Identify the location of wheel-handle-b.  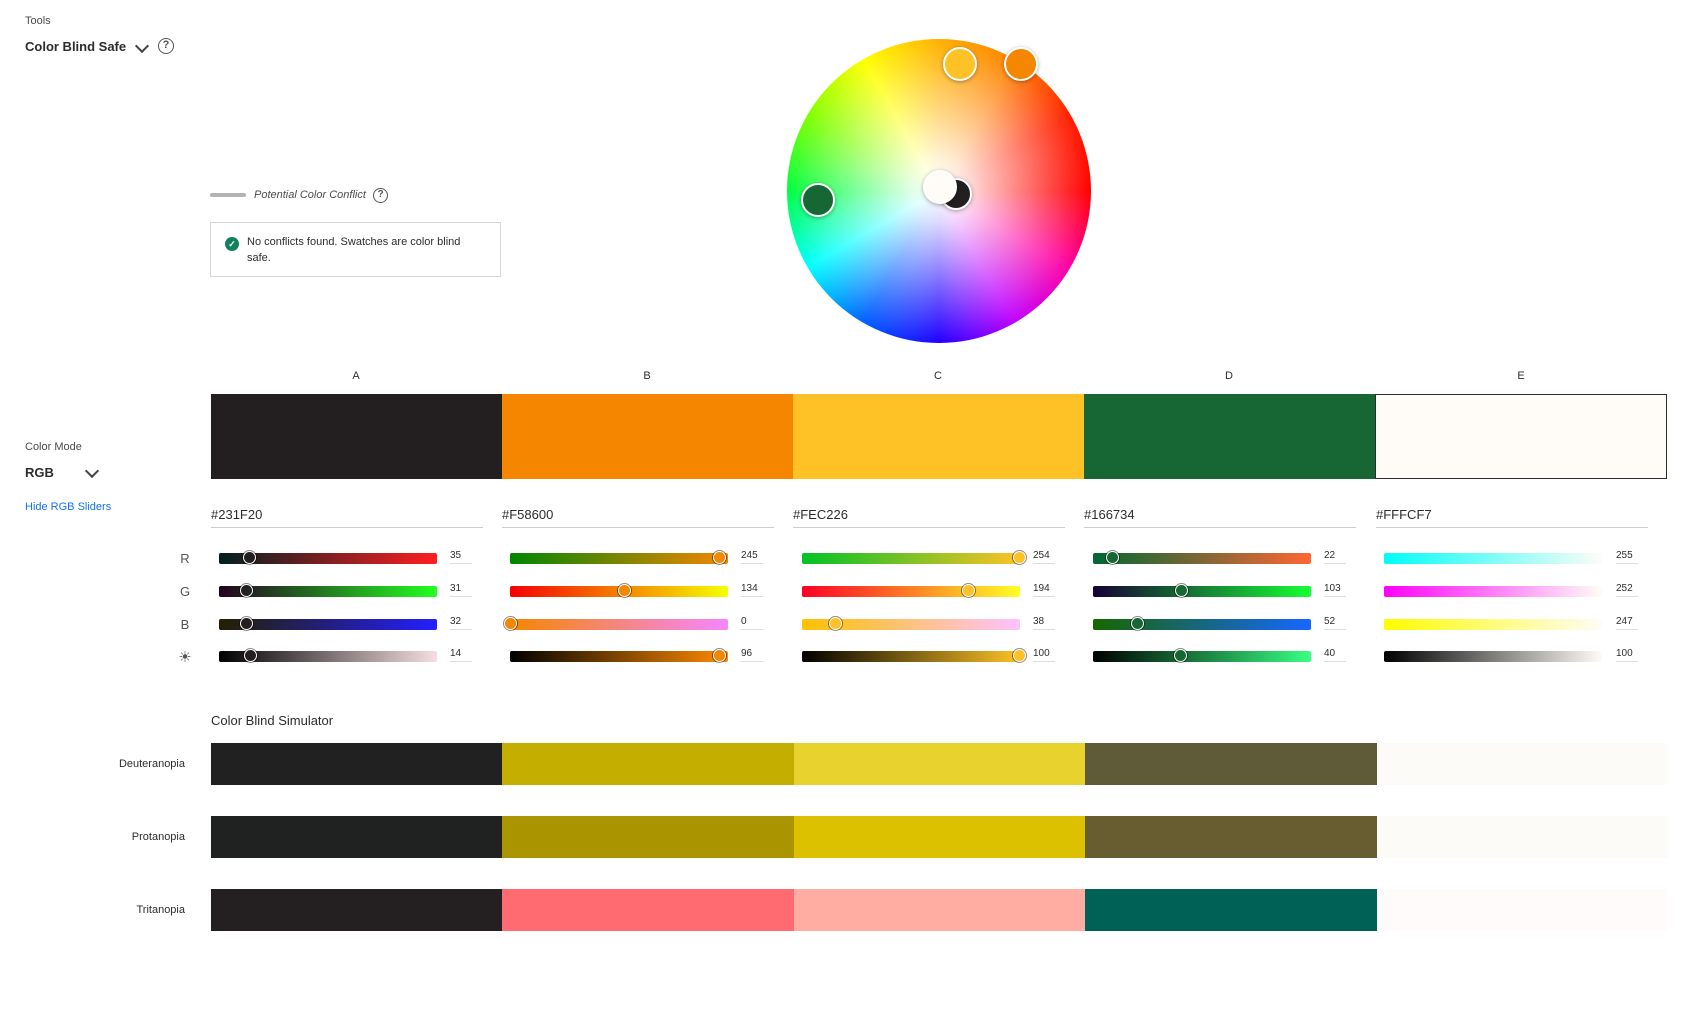
(1021, 64).